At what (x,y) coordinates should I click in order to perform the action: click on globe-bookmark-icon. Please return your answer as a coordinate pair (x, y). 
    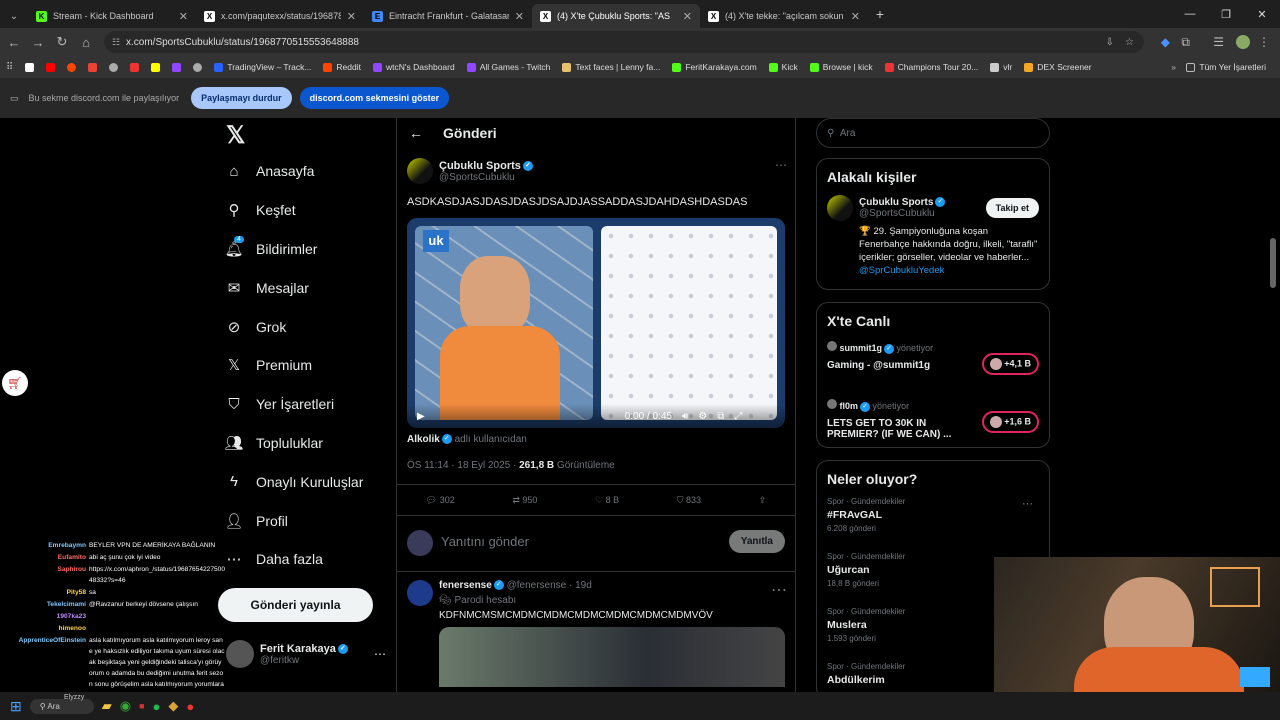
    Looking at the image, I should click on (114, 67).